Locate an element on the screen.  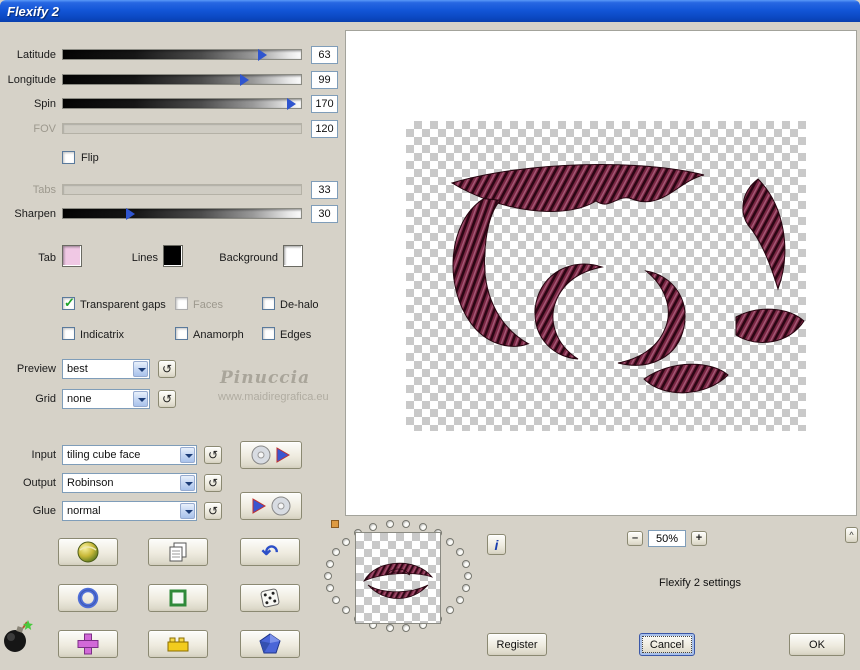
render-preview-button is located at coordinates (271, 455).